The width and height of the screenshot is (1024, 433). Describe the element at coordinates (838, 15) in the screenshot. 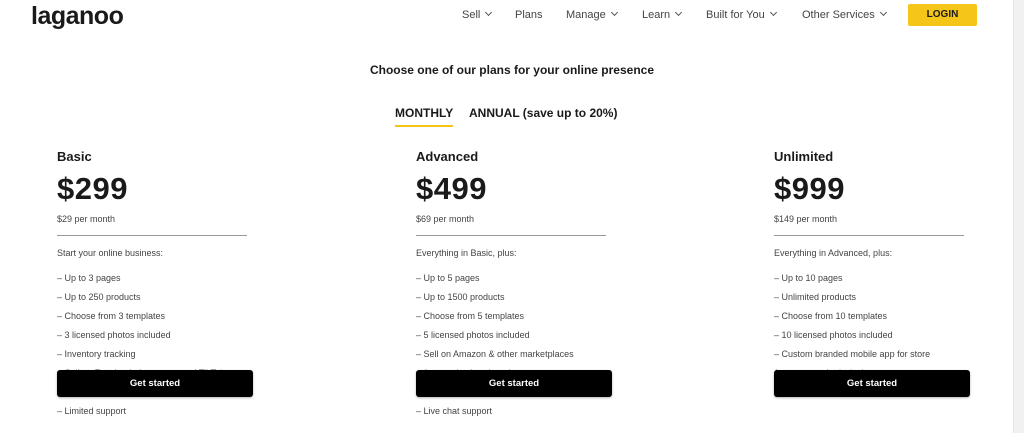

I see `nav-other-services-label: Other Services` at that location.